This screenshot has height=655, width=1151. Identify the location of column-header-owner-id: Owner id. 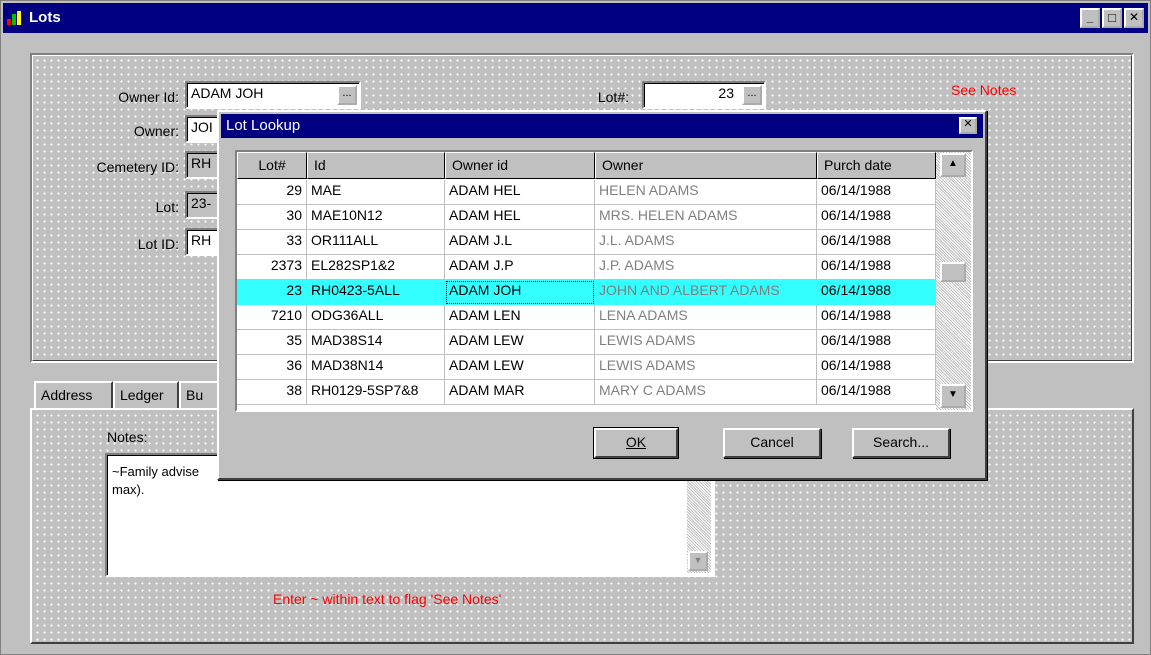
(520, 165).